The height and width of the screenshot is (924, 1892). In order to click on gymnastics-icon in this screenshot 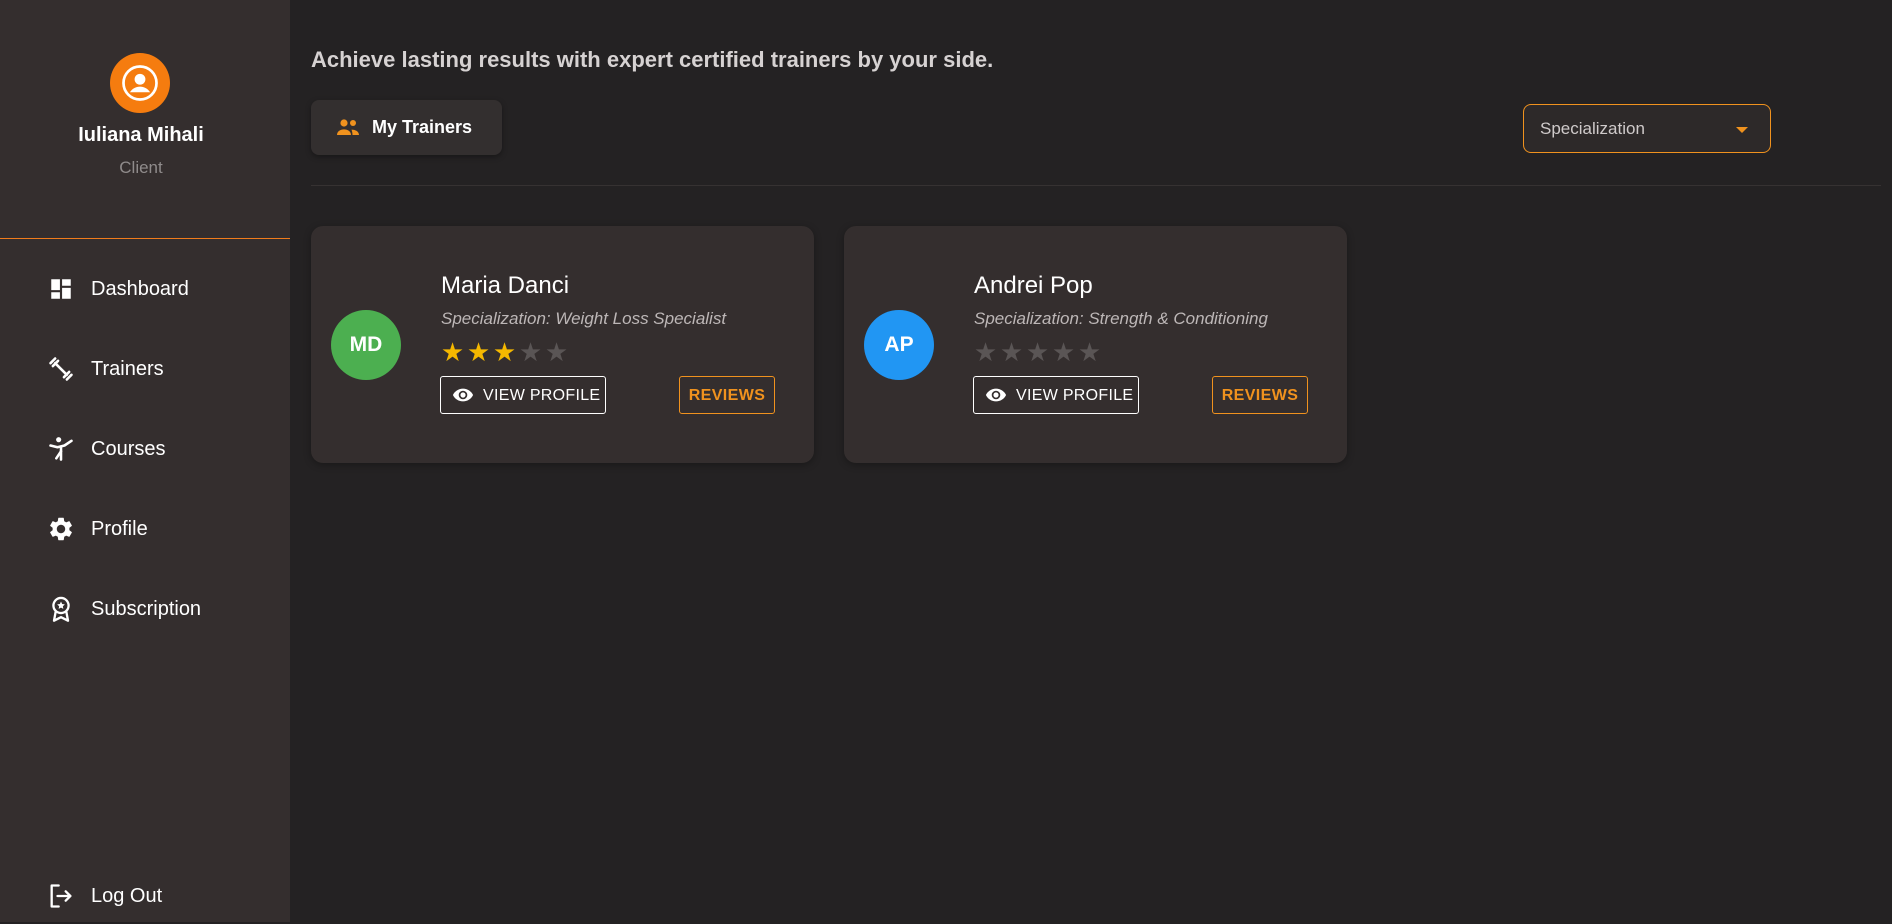, I will do `click(61, 449)`.